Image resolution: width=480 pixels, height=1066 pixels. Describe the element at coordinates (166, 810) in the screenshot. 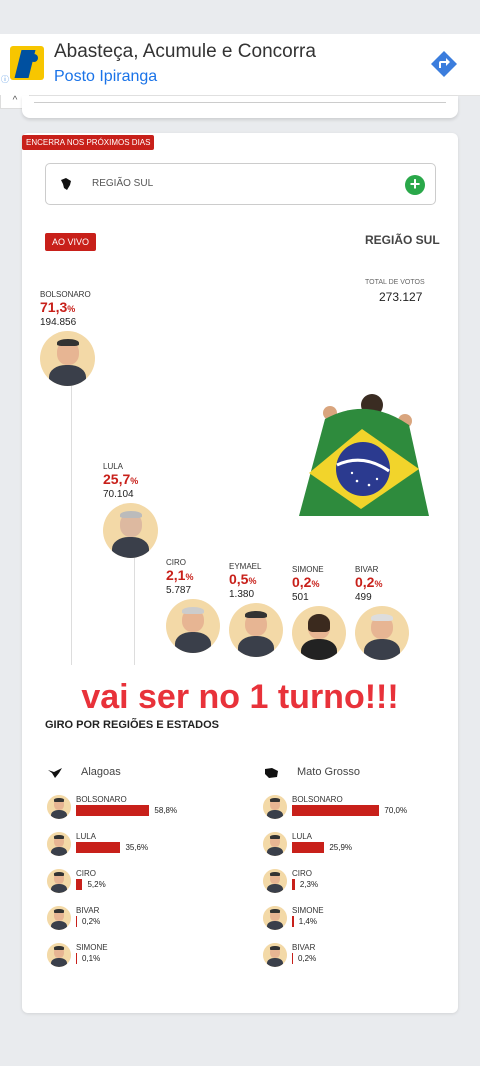

I see `result-percent: 58,8%` at that location.